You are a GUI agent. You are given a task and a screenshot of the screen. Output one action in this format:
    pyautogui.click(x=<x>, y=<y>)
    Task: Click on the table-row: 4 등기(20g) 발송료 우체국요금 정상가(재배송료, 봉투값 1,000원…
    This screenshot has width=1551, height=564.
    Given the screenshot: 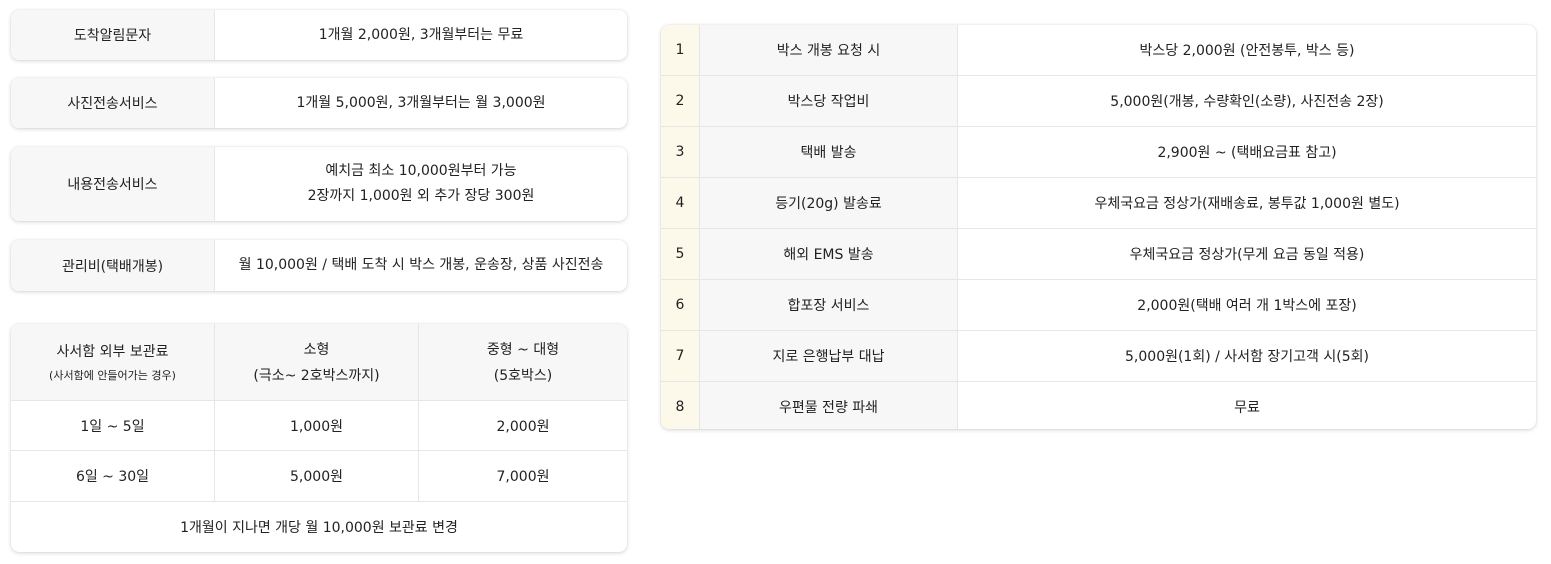 What is the action you would take?
    pyautogui.click(x=1098, y=203)
    